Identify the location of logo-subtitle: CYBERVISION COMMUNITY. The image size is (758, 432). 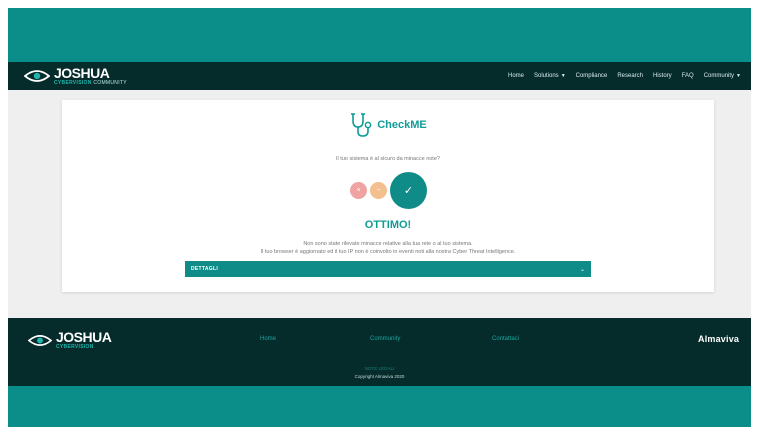
(90, 83).